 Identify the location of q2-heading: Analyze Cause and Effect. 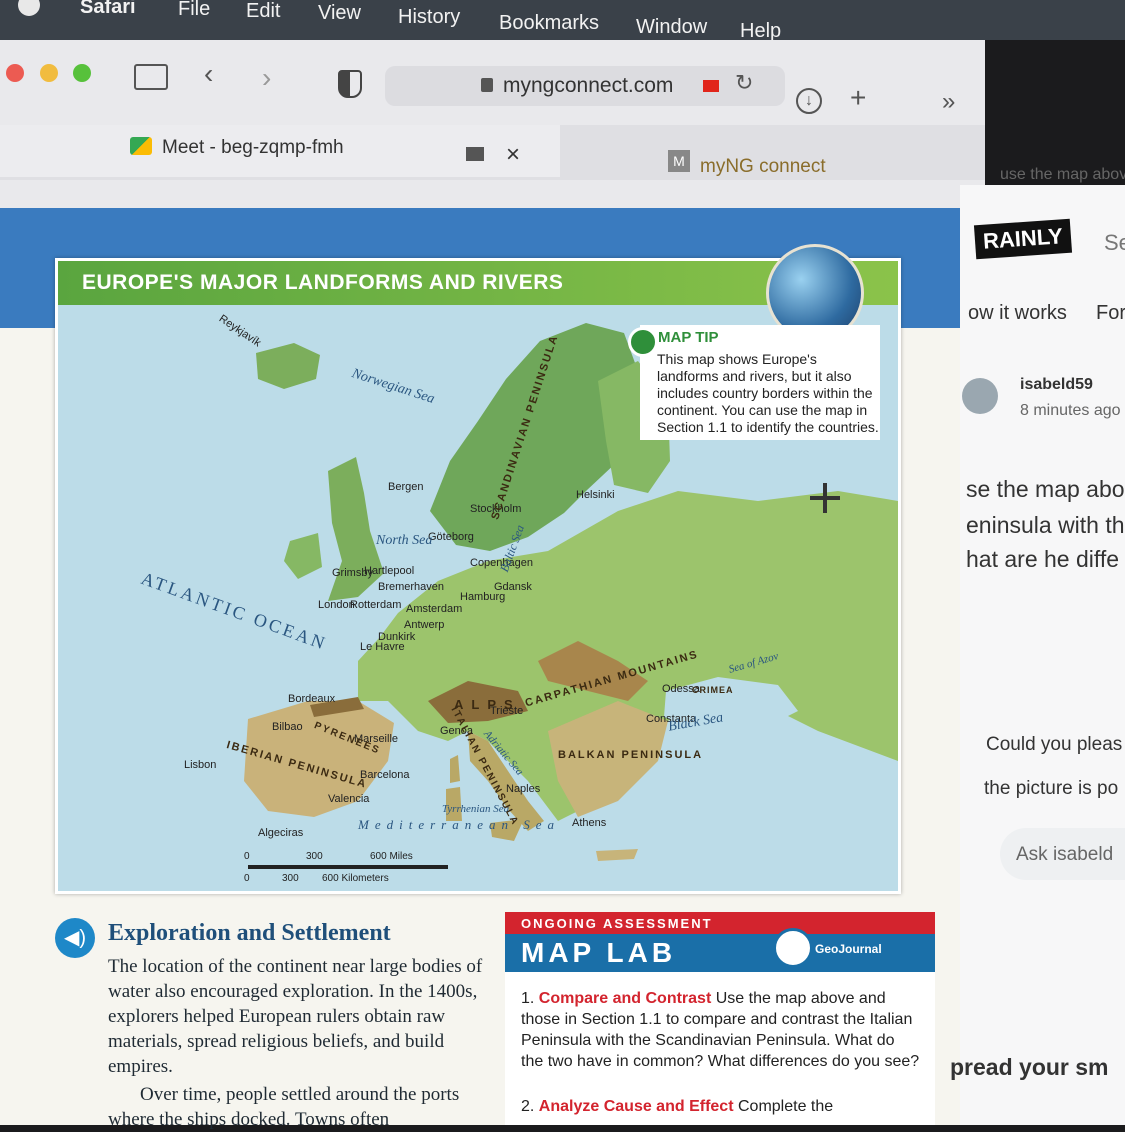
(636, 1106).